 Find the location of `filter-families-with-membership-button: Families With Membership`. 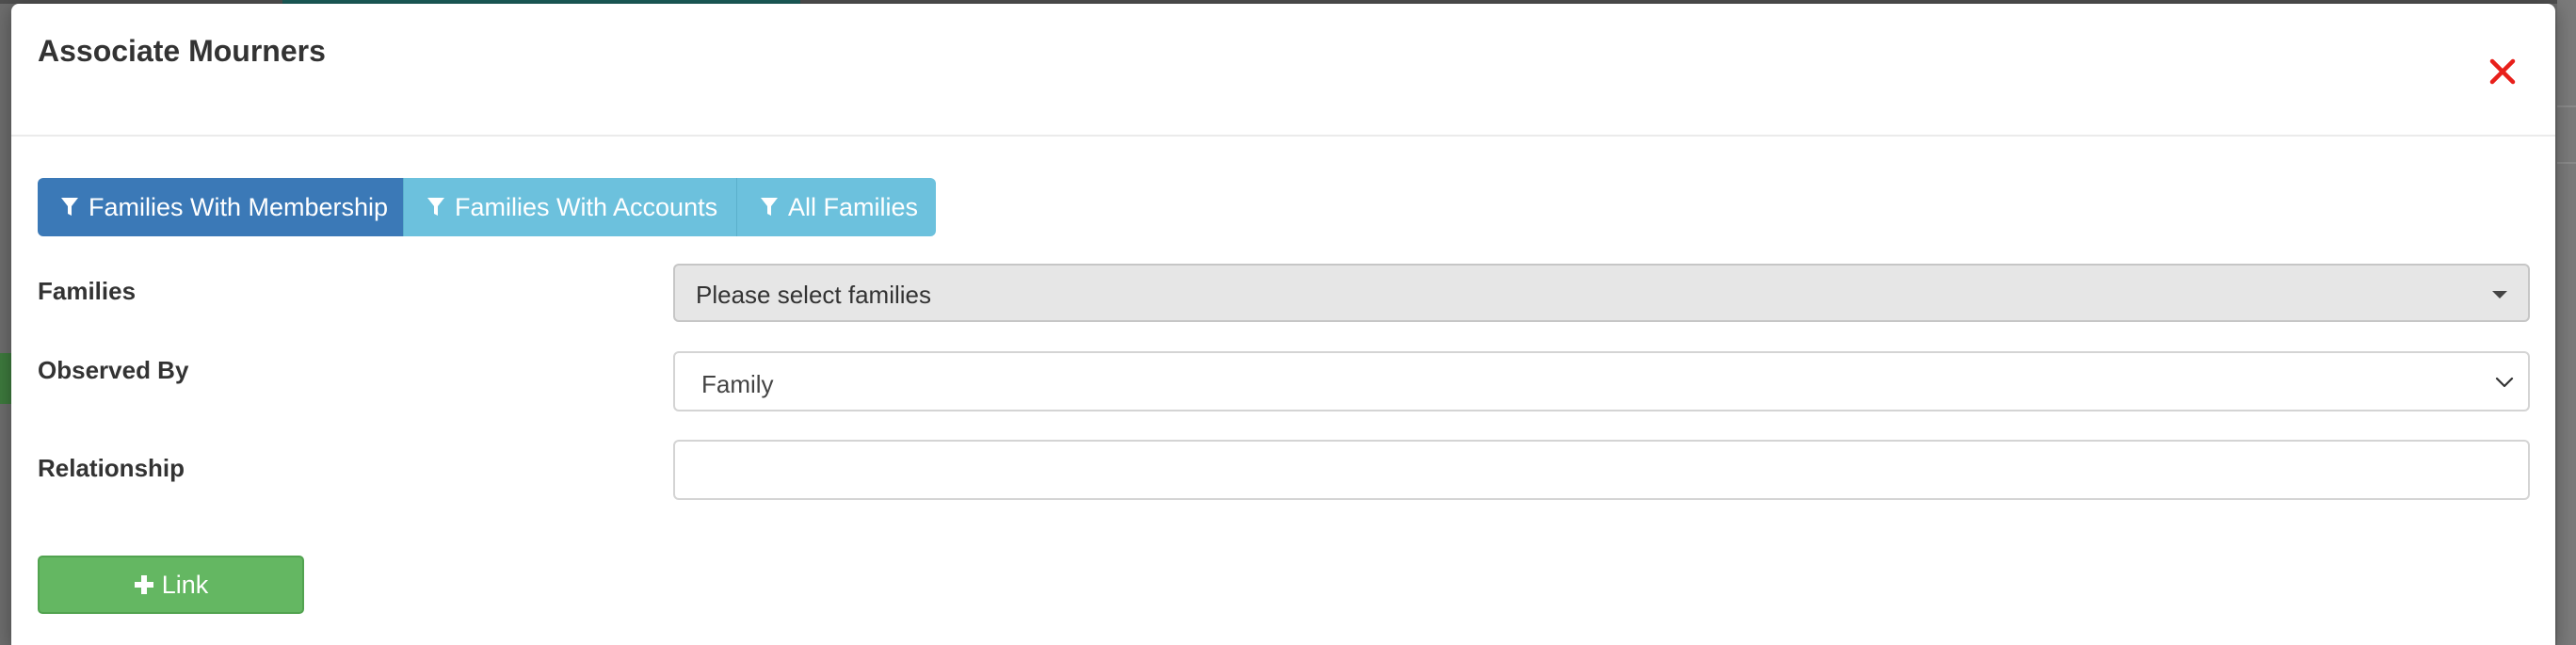

filter-families-with-membership-button: Families With Membership is located at coordinates (220, 207).